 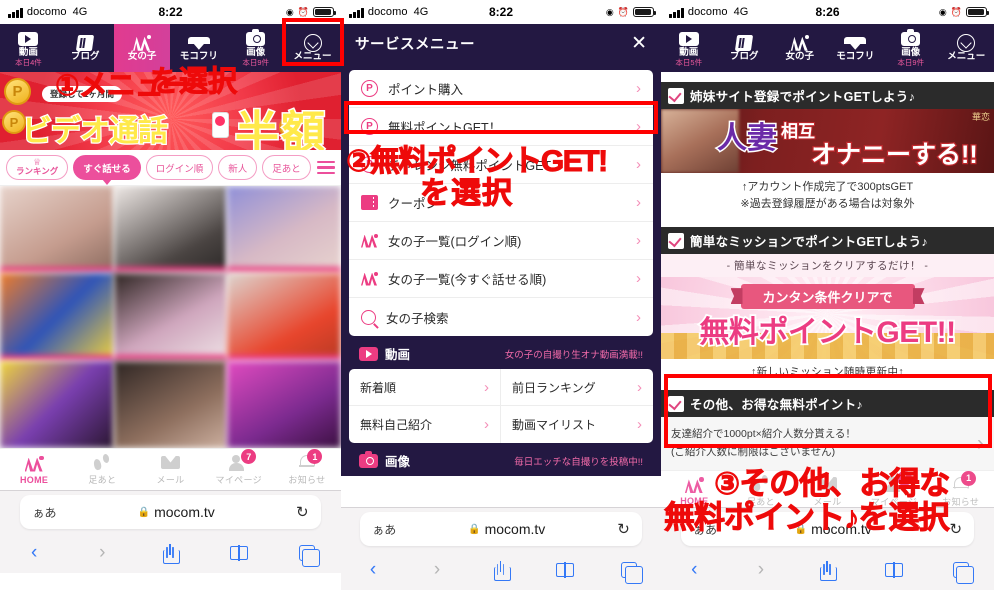 I want to click on url-value: mocom.tv, so click(x=515, y=529).